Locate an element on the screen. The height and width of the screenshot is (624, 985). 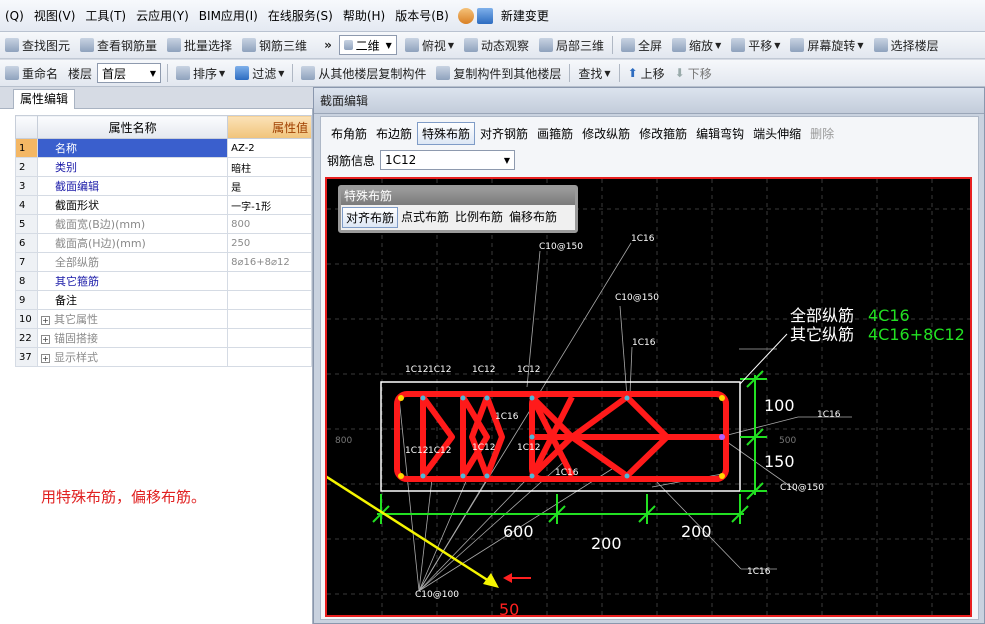
sort-button: 排序 ▼ is located at coordinates (200, 73).